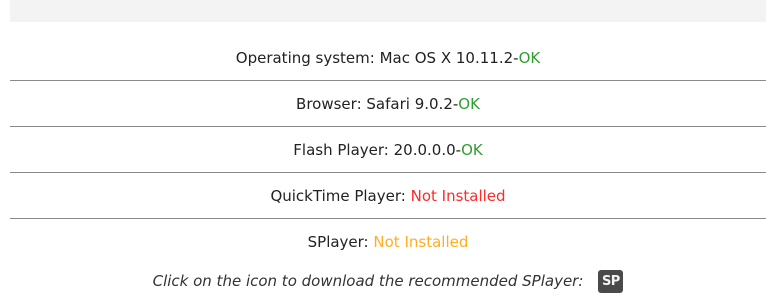 This screenshot has width=766, height=306. Describe the element at coordinates (472, 149) in the screenshot. I see `flash-status: OK` at that location.